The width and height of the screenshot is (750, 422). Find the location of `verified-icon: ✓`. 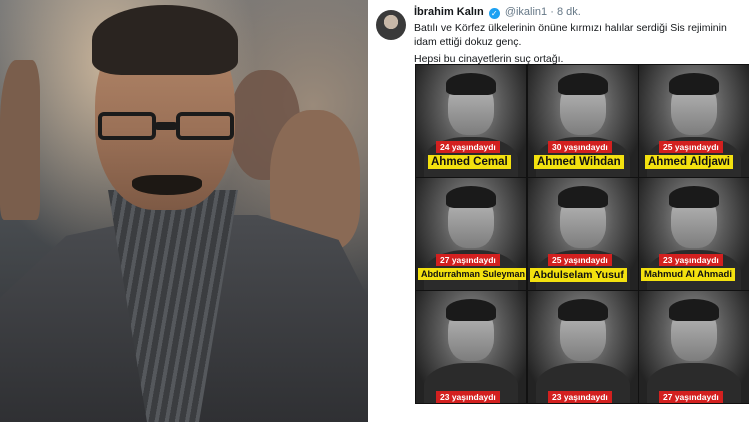

verified-icon: ✓ is located at coordinates (494, 13).